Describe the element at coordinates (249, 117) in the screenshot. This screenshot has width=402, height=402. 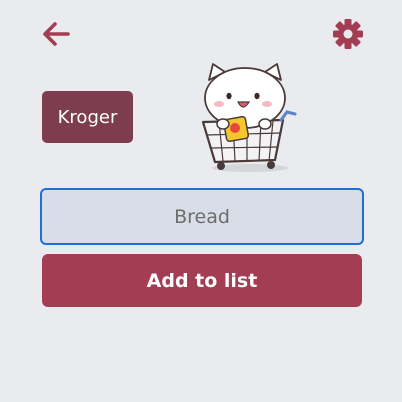
I see `cat-shopping-cart-illustration` at that location.